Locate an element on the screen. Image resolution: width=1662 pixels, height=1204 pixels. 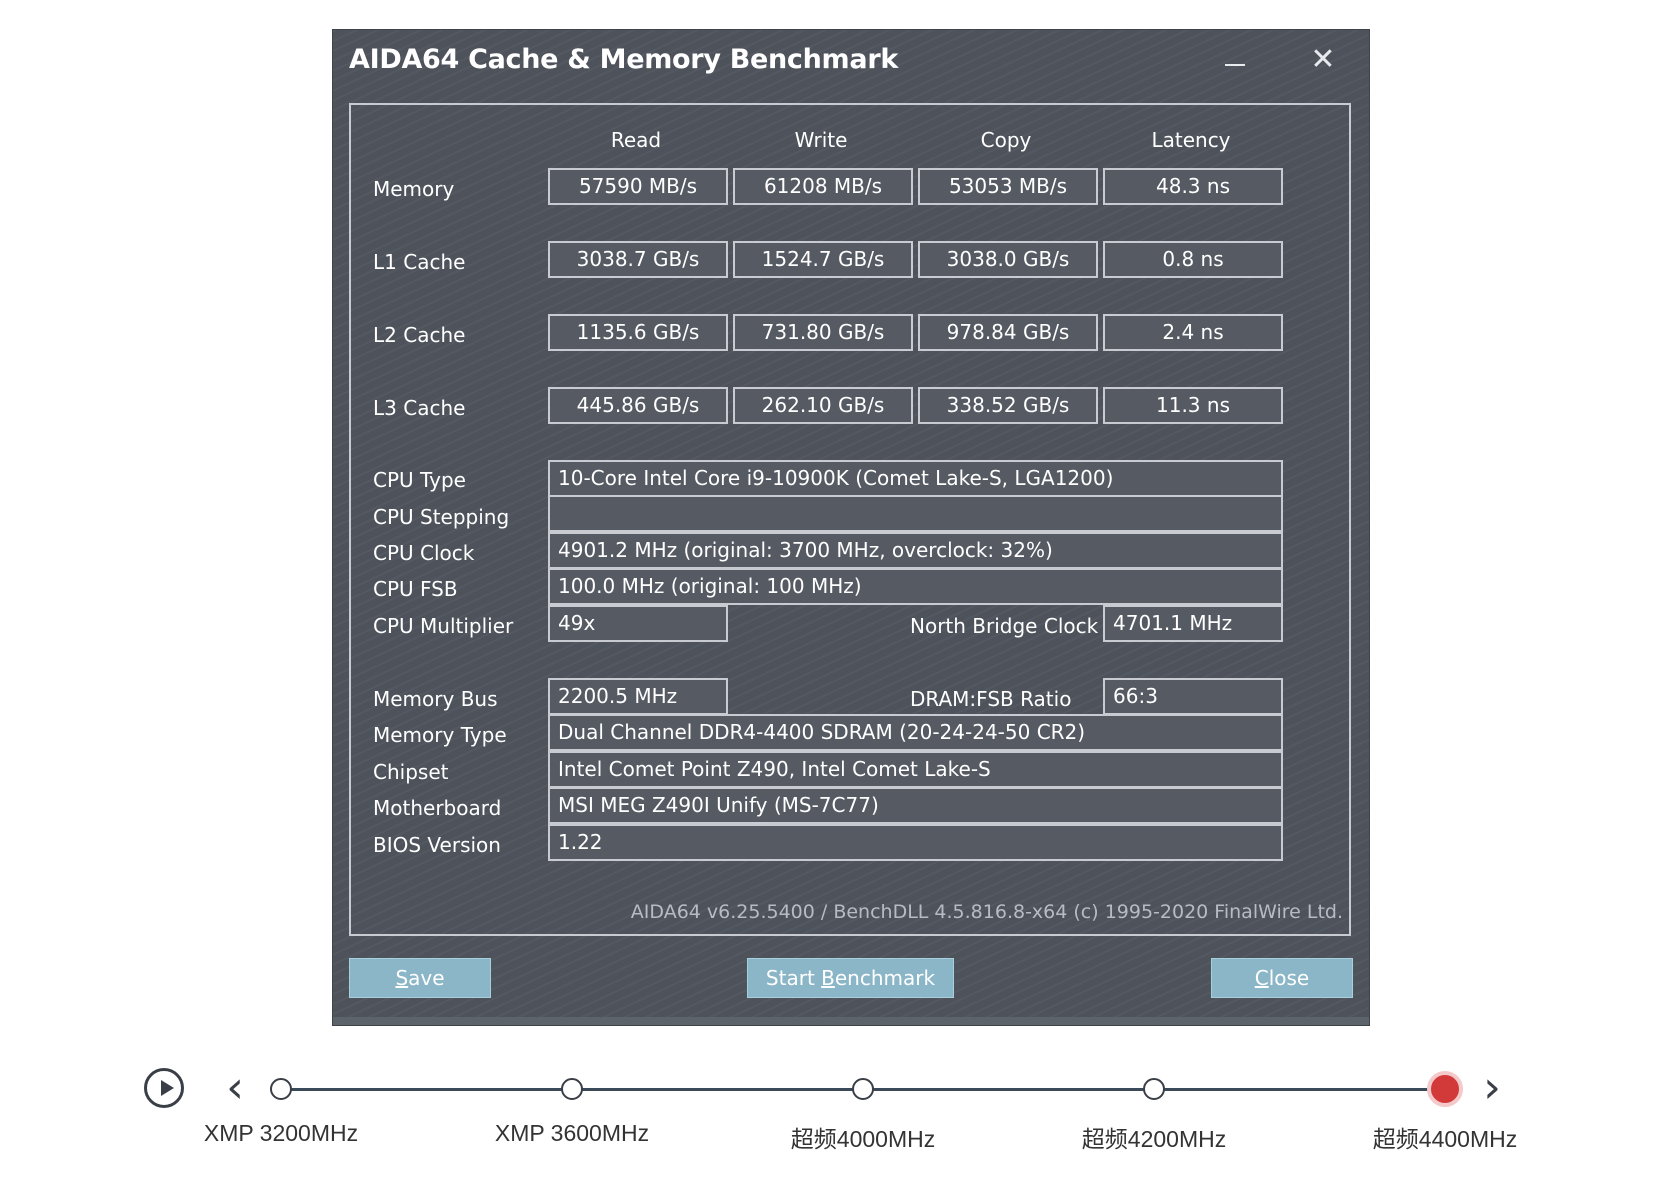
close-button: Close is located at coordinates (1282, 978).